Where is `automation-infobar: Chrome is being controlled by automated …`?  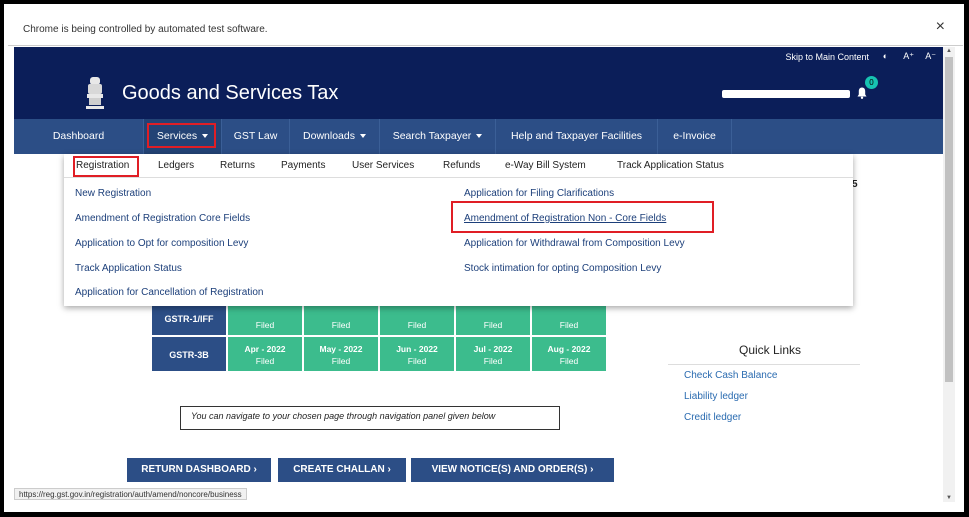
automation-infobar: Chrome is being controlled by automated … is located at coordinates (485, 29).